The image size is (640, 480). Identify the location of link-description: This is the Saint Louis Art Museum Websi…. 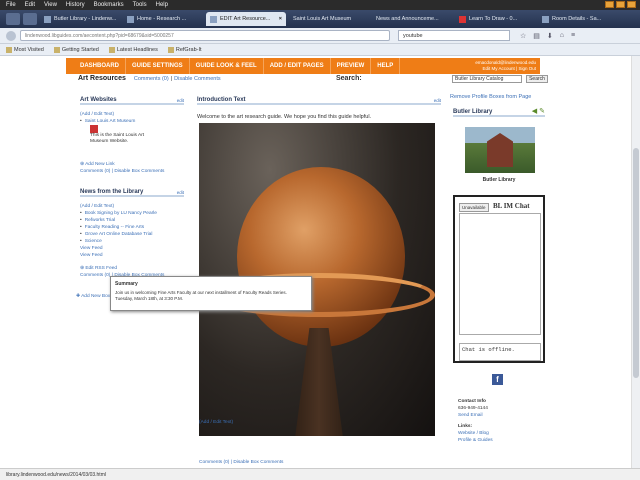
(117, 138).